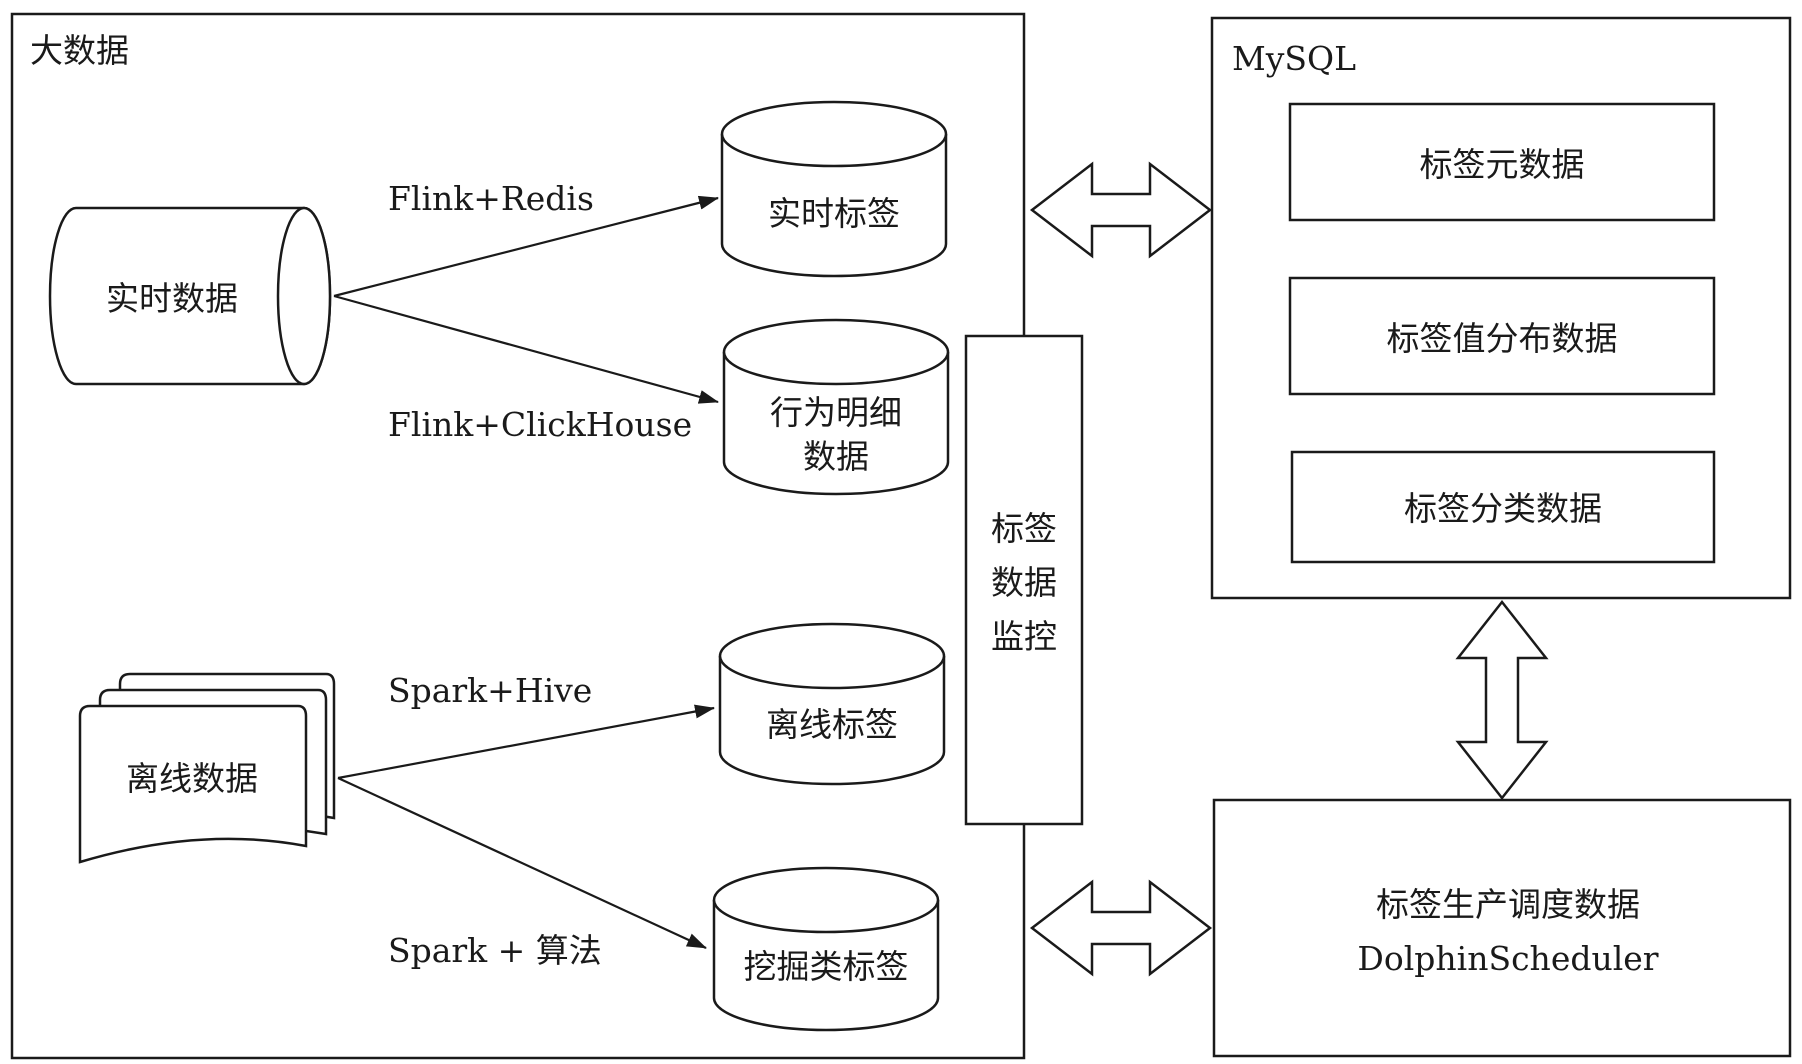 Image resolution: width=1802 pixels, height=1064 pixels. What do you see at coordinates (1121, 210) in the screenshot?
I see `double-arrow-bigdata-mysql` at bounding box center [1121, 210].